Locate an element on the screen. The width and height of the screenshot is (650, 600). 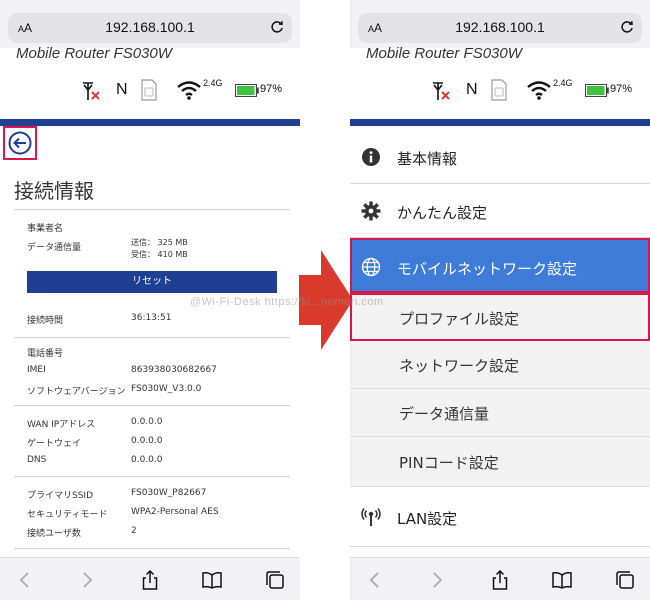
submenu-label: PINコード設定 is located at coordinates (449, 463).